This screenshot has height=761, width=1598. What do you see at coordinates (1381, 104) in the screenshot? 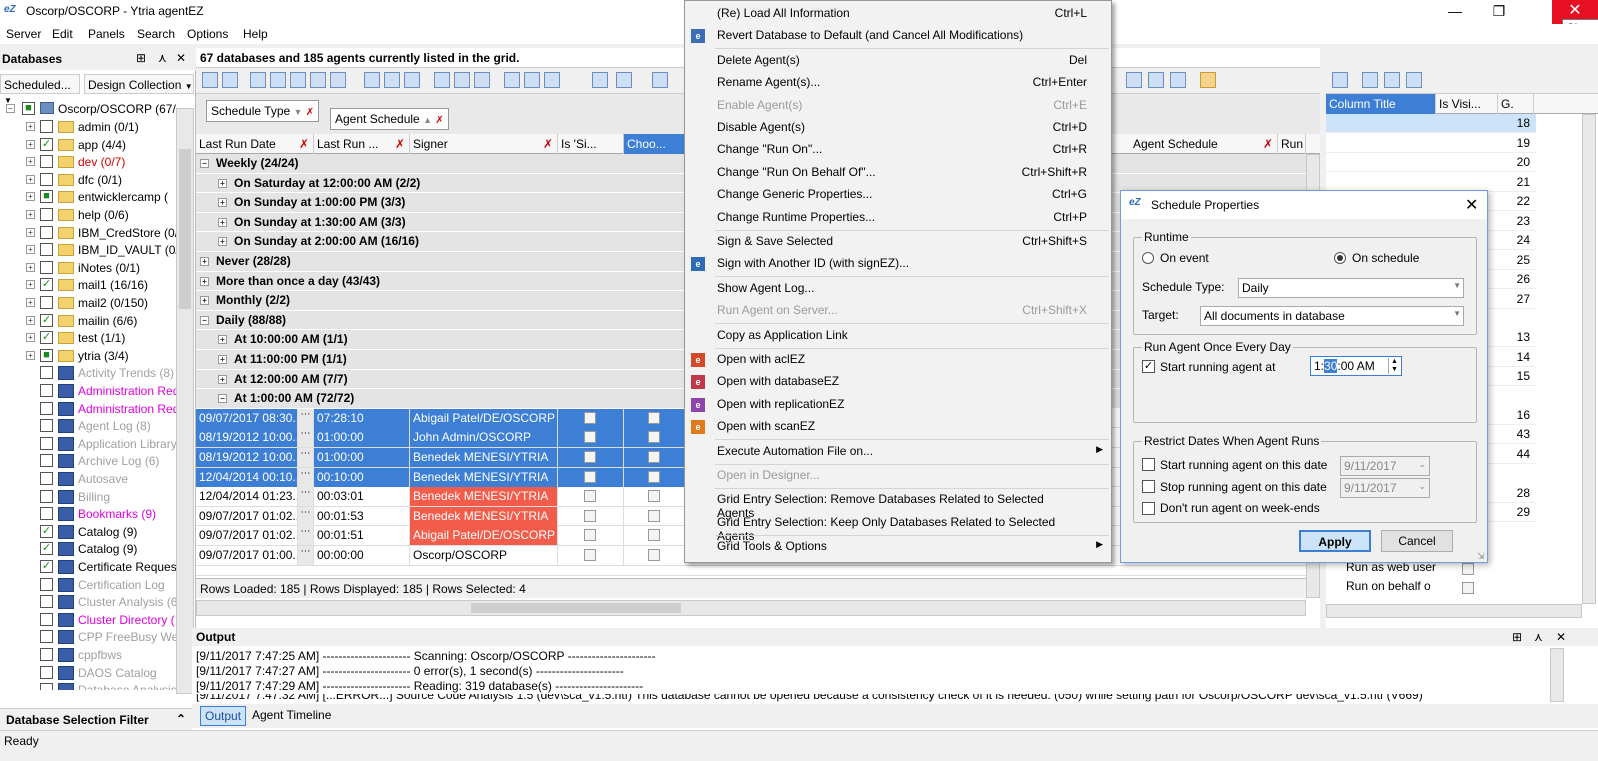
I see `col-column-title: Column Title` at bounding box center [1381, 104].